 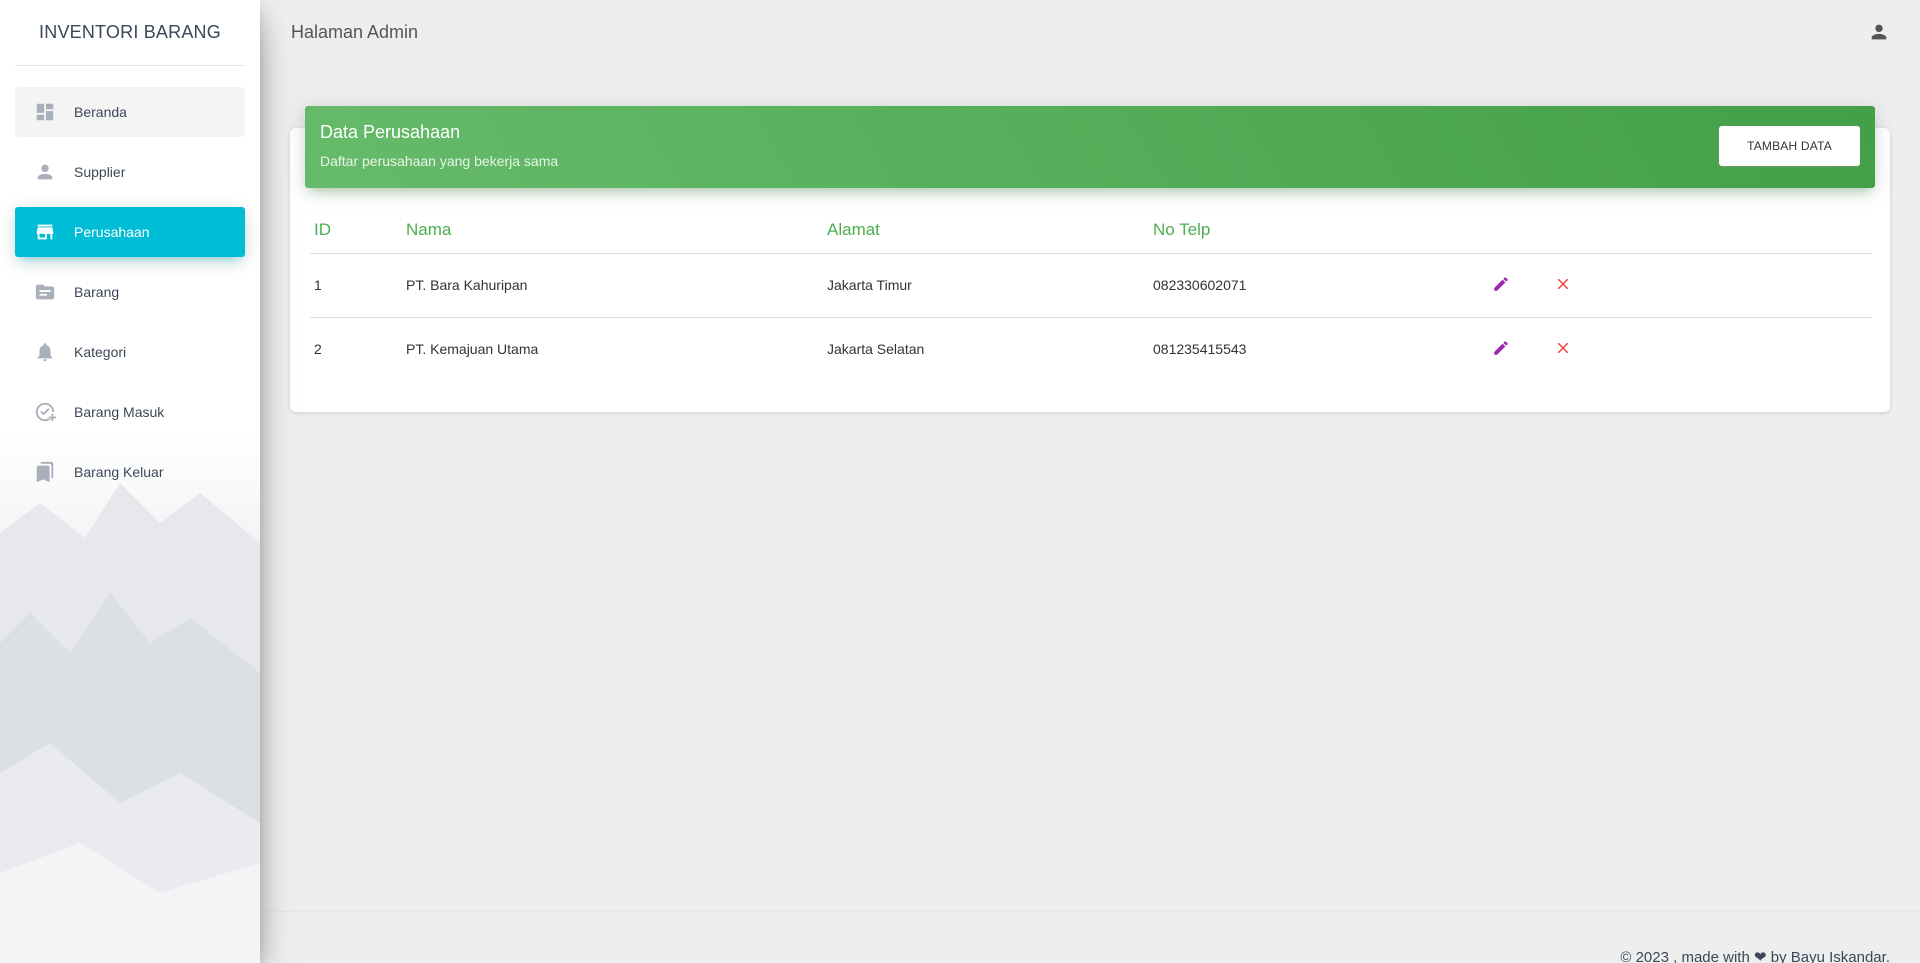 I want to click on check-circle-plus-icon, so click(x=45, y=412).